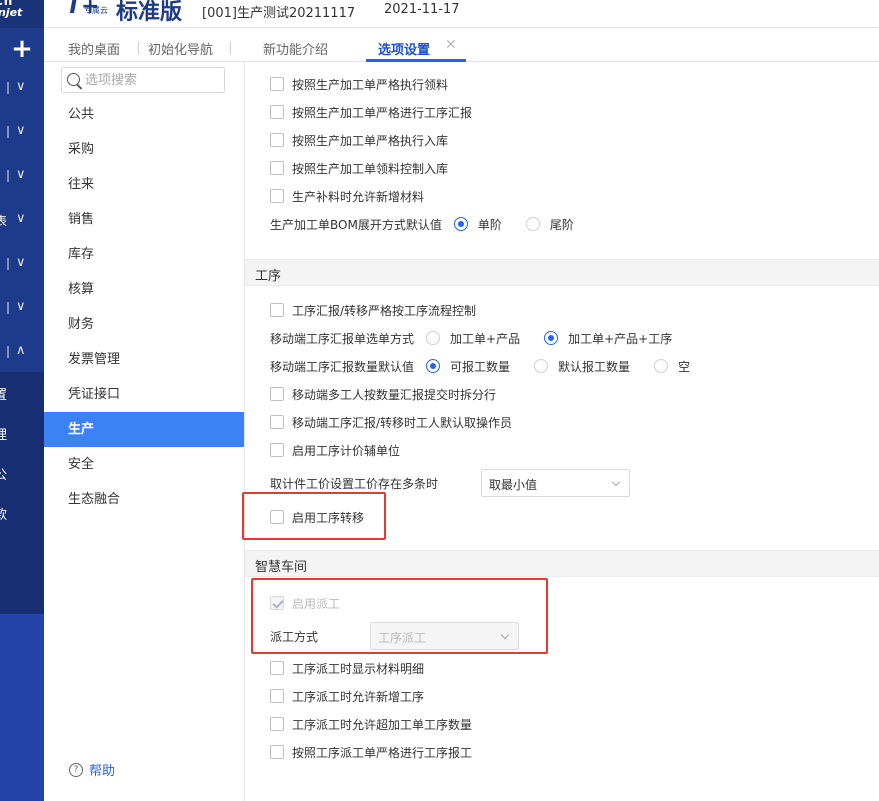  I want to click on radio-empty, so click(661, 366).